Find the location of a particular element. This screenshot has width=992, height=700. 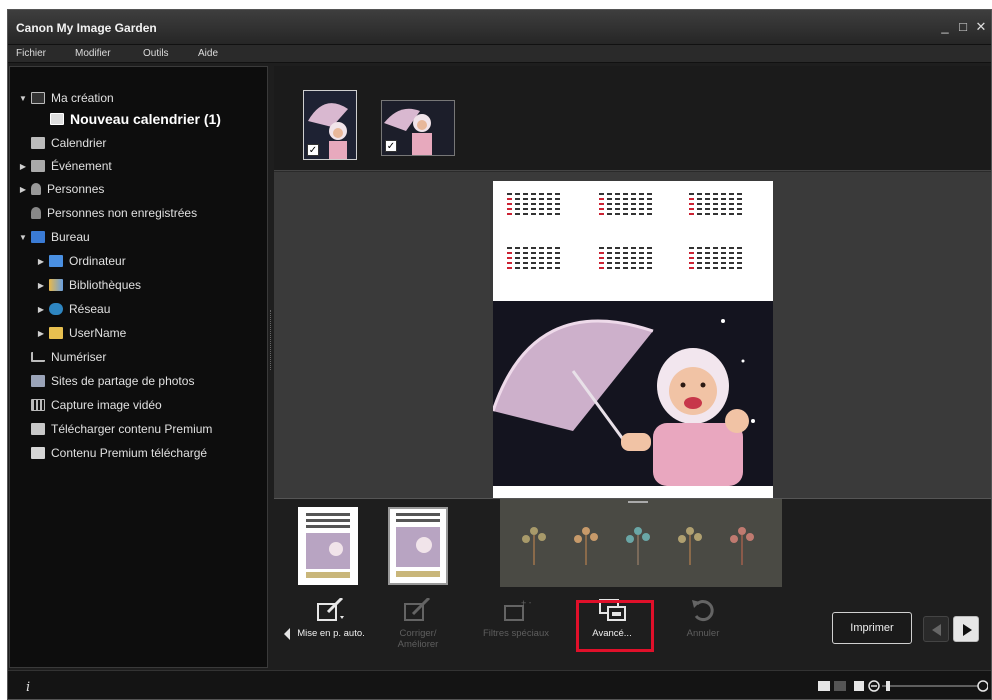

status-bar: i is located at coordinates (499, 684).